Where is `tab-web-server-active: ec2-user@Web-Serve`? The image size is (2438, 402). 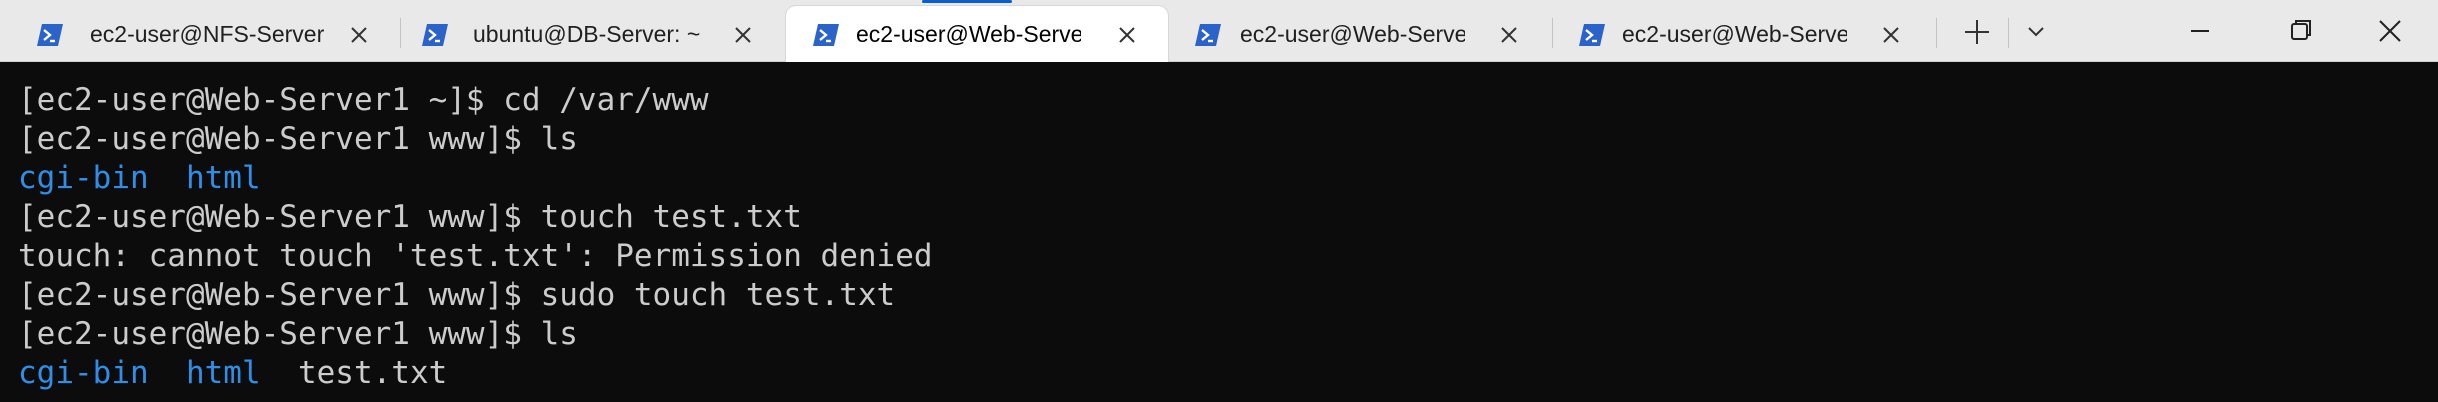
tab-web-server-active: ec2-user@Web-Serve is located at coordinates (977, 34).